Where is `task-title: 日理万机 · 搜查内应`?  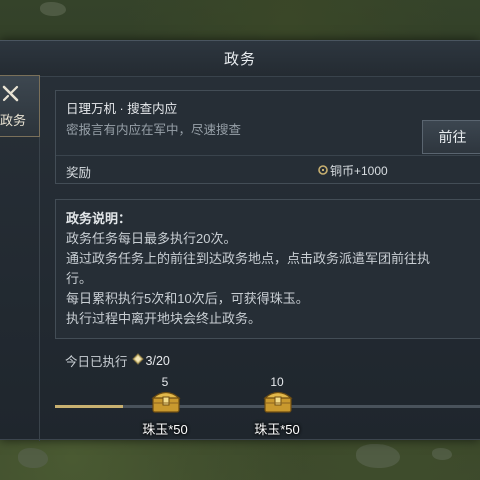
task-title: 日理万机 · 搜查内应 is located at coordinates (122, 109).